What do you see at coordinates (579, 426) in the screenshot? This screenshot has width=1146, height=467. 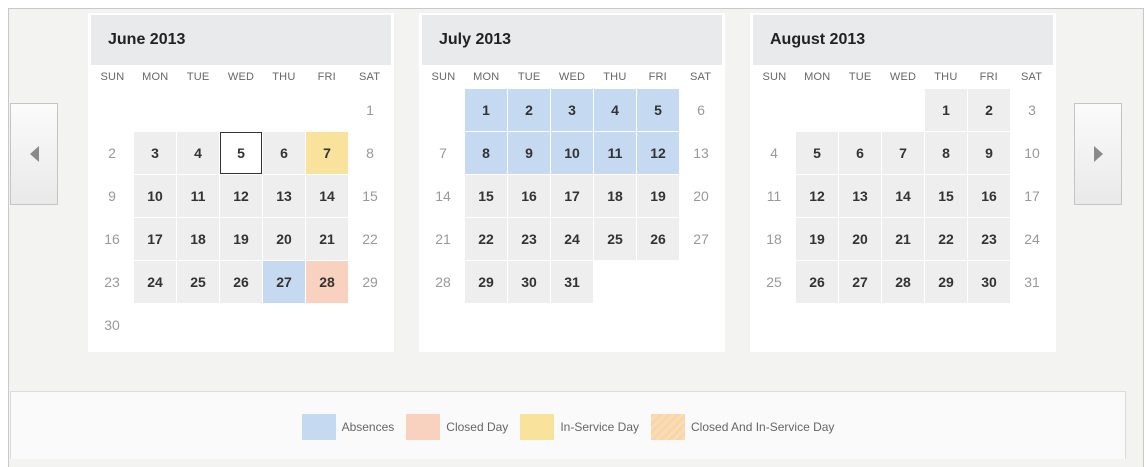 I see `legend-item-inservice: In-Service Day` at bounding box center [579, 426].